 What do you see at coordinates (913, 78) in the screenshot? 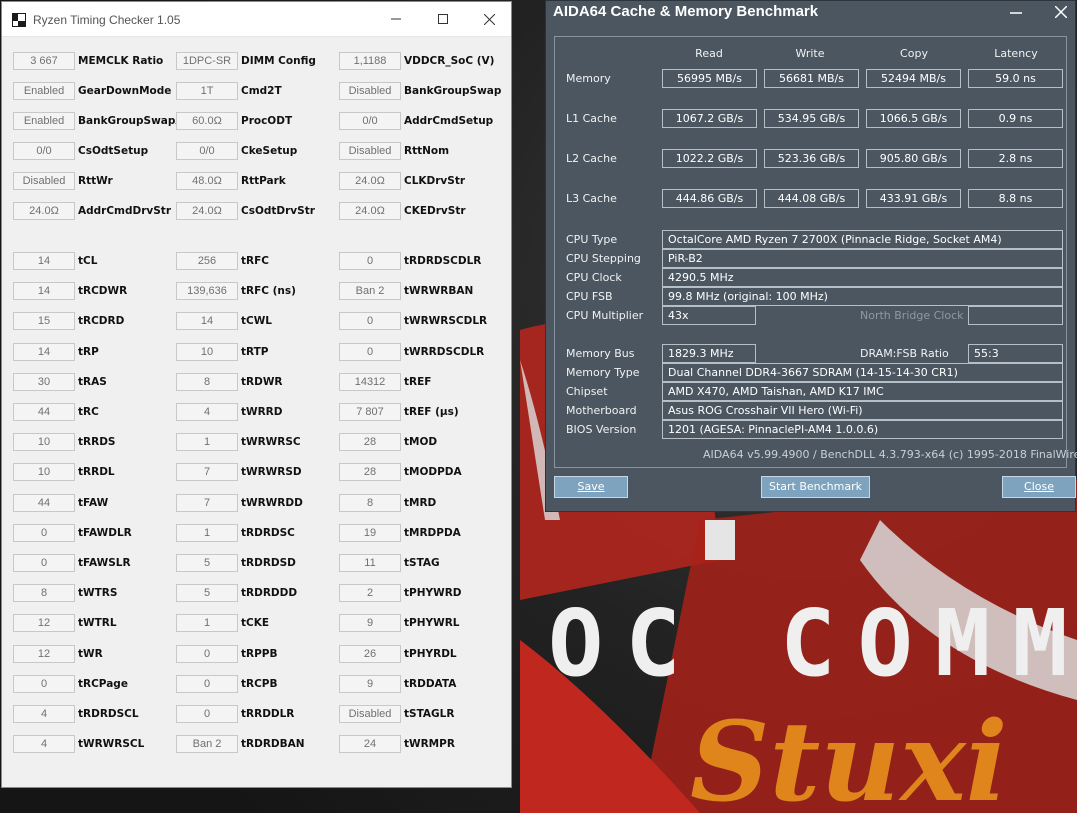
I see `memory-copy: 52494 MB/s` at bounding box center [913, 78].